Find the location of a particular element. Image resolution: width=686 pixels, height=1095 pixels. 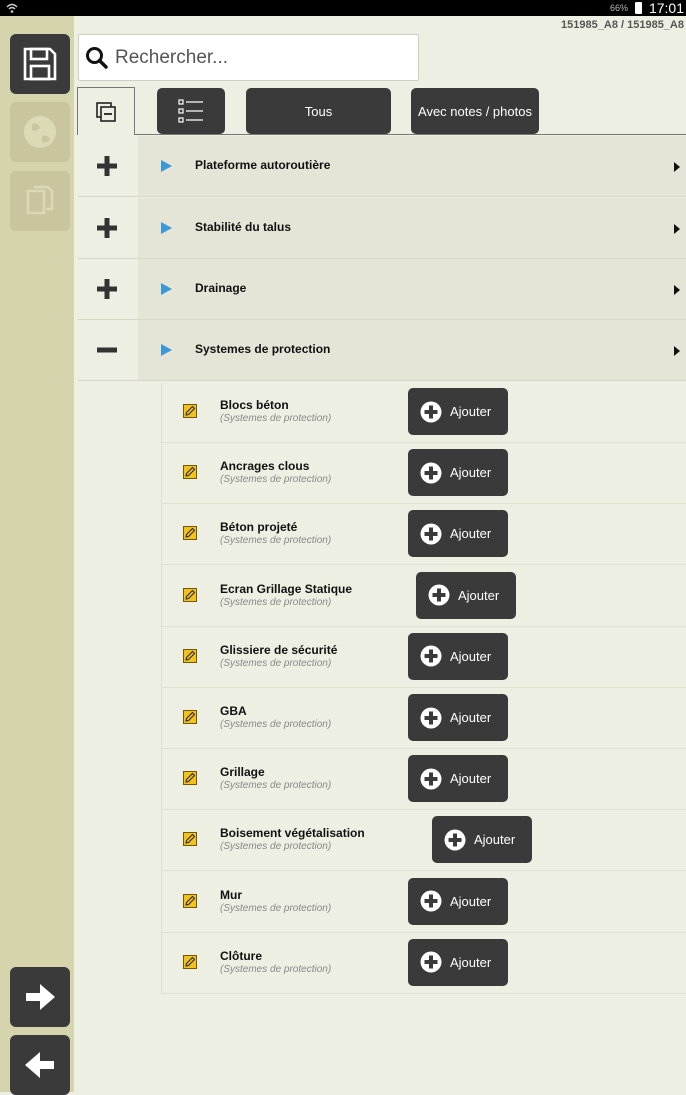

map-button is located at coordinates (40, 132).